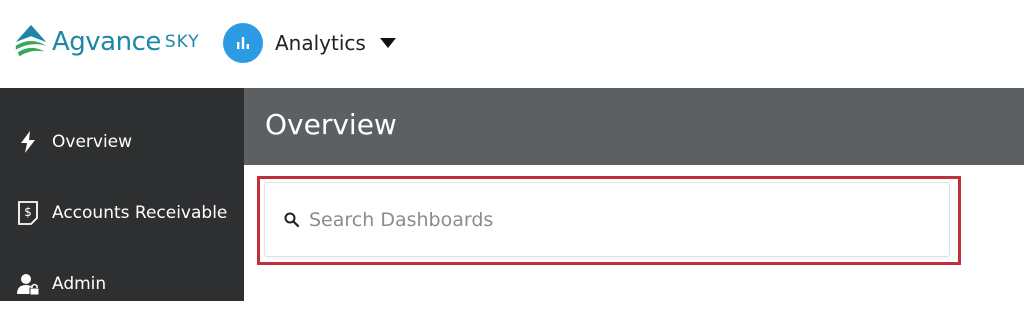 This screenshot has width=1024, height=311. Describe the element at coordinates (292, 219) in the screenshot. I see `search-icon` at that location.